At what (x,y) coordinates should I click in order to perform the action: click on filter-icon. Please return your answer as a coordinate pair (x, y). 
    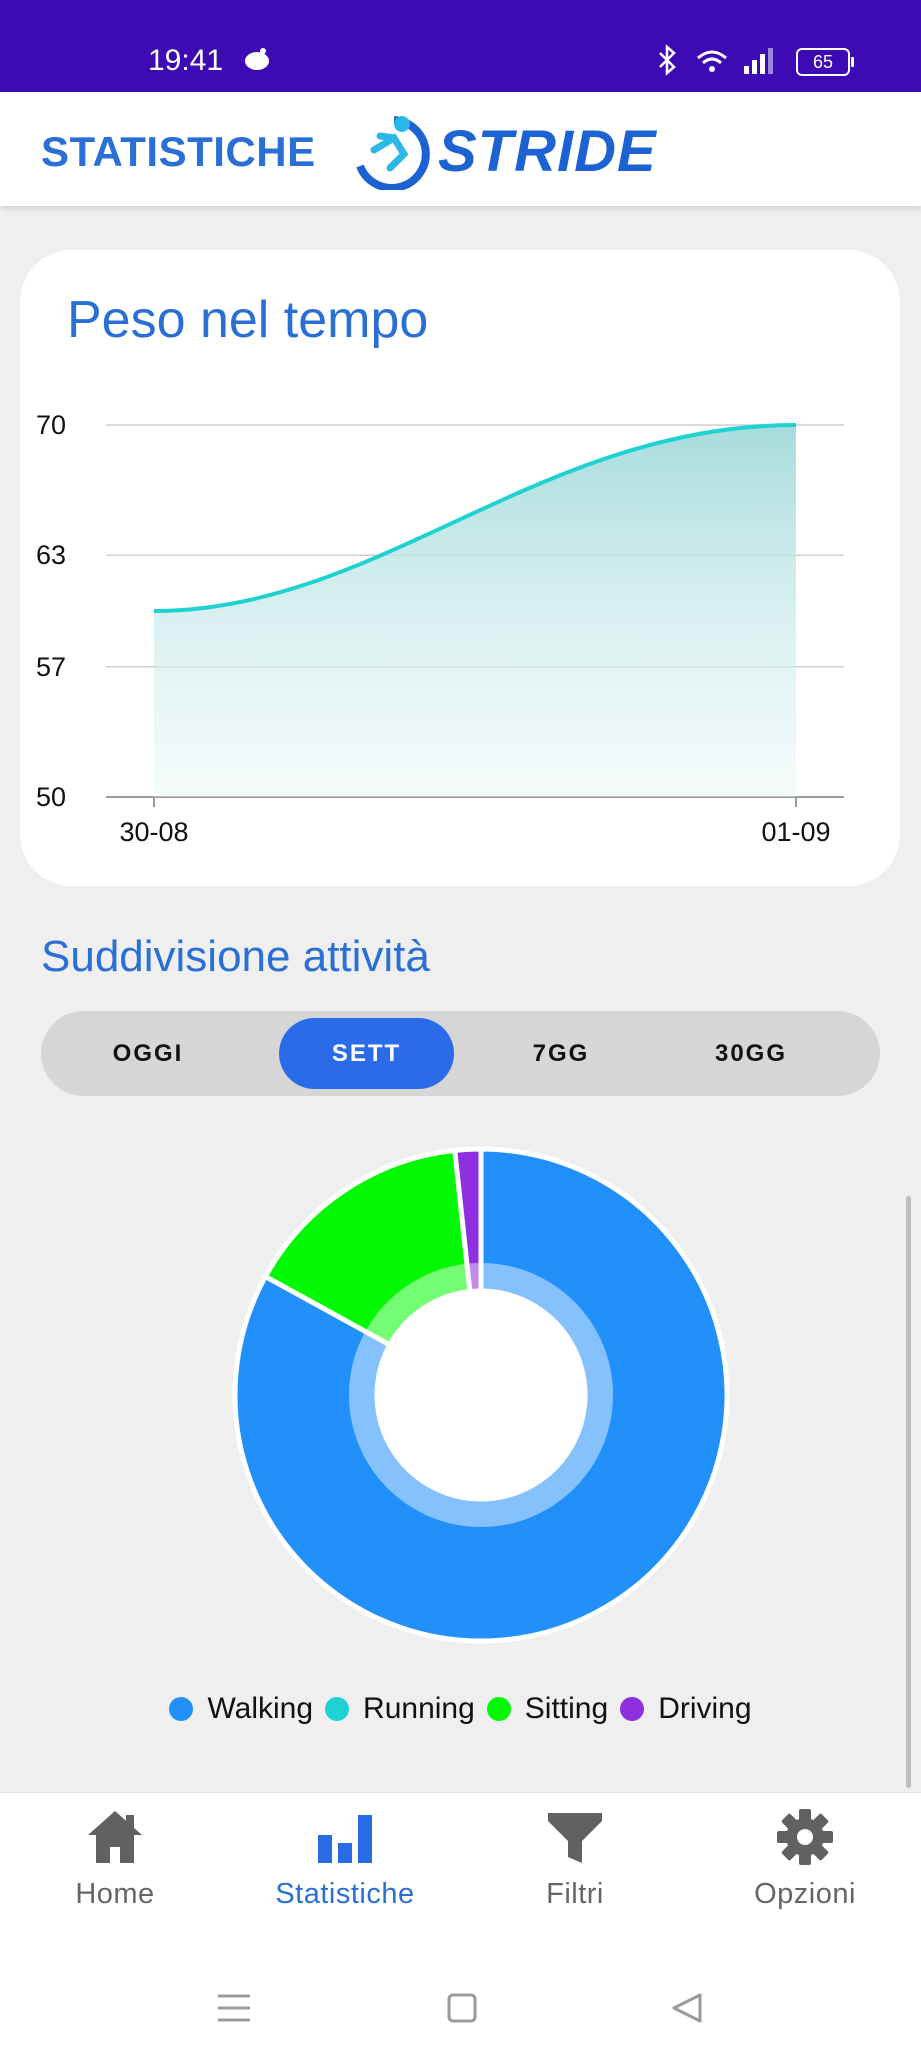
    Looking at the image, I should click on (575, 1842).